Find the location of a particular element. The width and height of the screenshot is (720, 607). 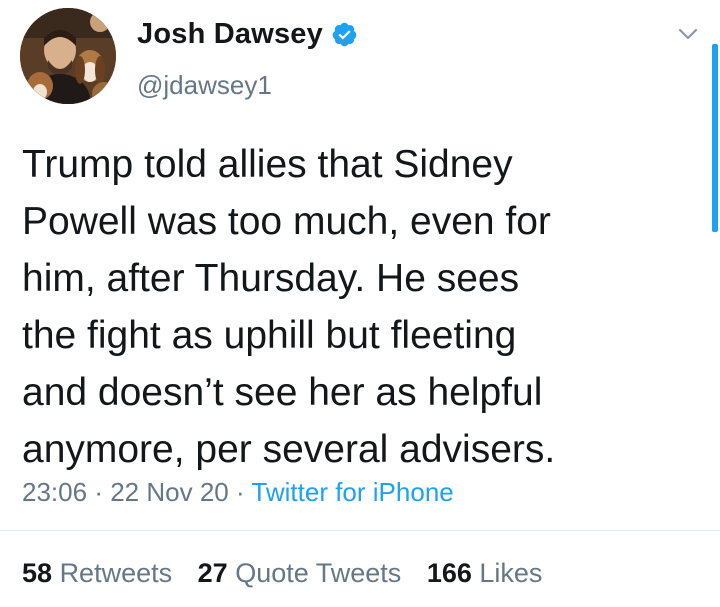

tweet-source-link: Twitter for iPhone is located at coordinates (352, 492).